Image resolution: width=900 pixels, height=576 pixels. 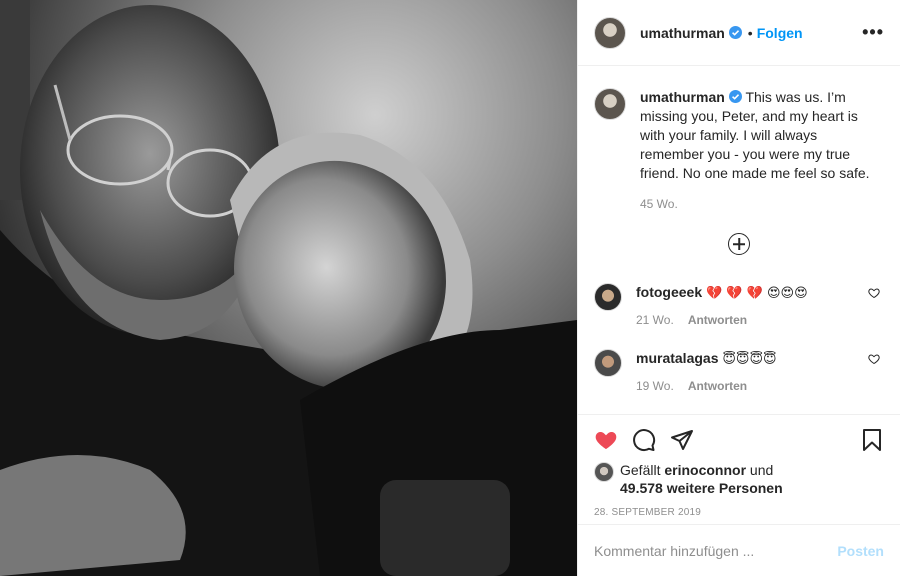 I want to click on comment-item: muratalagas 😇😇😇😇 19 Wo. Antworten, so click(x=739, y=371).